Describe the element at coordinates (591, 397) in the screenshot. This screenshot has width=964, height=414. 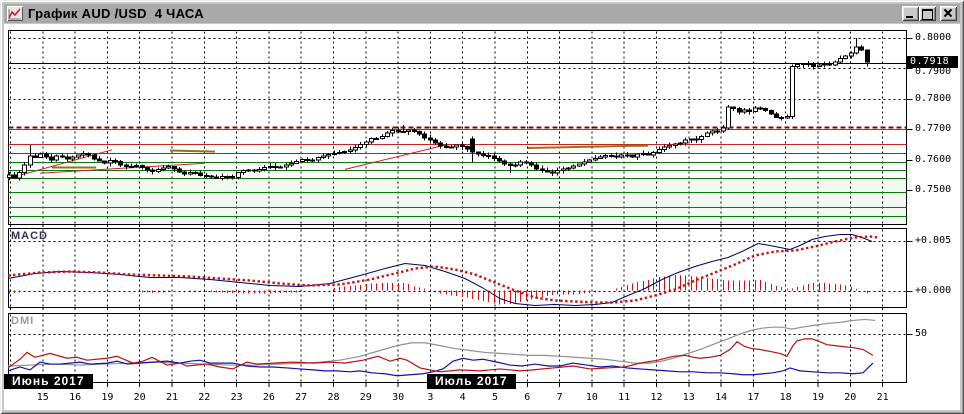
I see `x-axis-label: 10` at that location.